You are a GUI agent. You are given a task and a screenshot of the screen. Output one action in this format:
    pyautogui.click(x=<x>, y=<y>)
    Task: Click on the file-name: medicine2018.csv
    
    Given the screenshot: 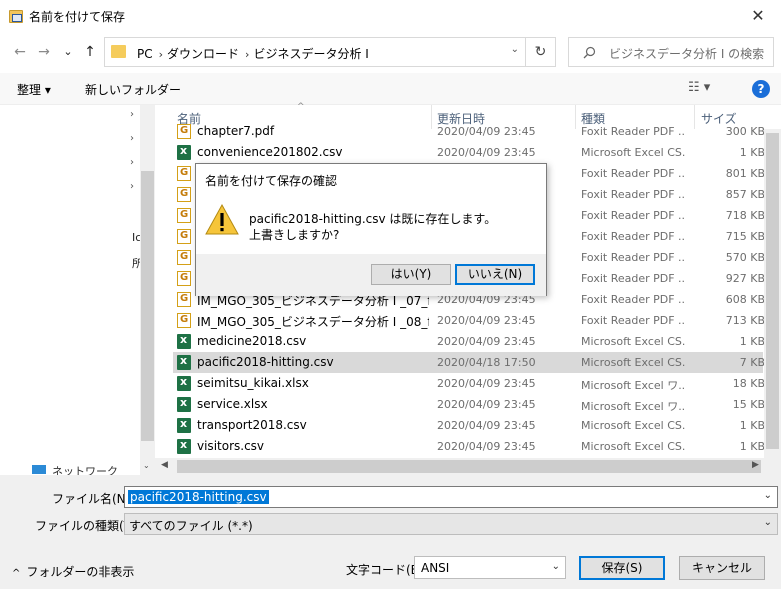 What is the action you would take?
    pyautogui.click(x=252, y=341)
    